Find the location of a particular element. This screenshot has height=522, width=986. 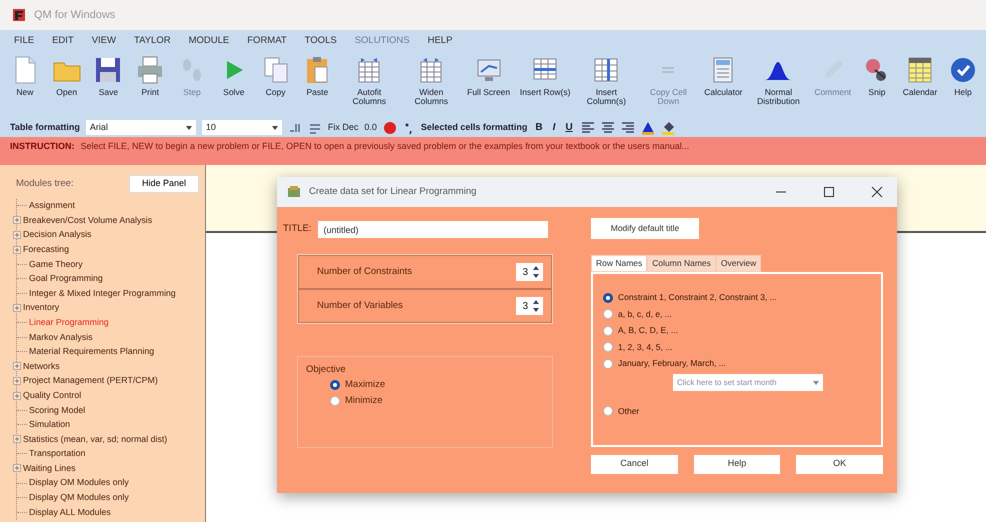

tree-item: Statistics (mean, var, sd; normal dist) is located at coordinates (95, 439).